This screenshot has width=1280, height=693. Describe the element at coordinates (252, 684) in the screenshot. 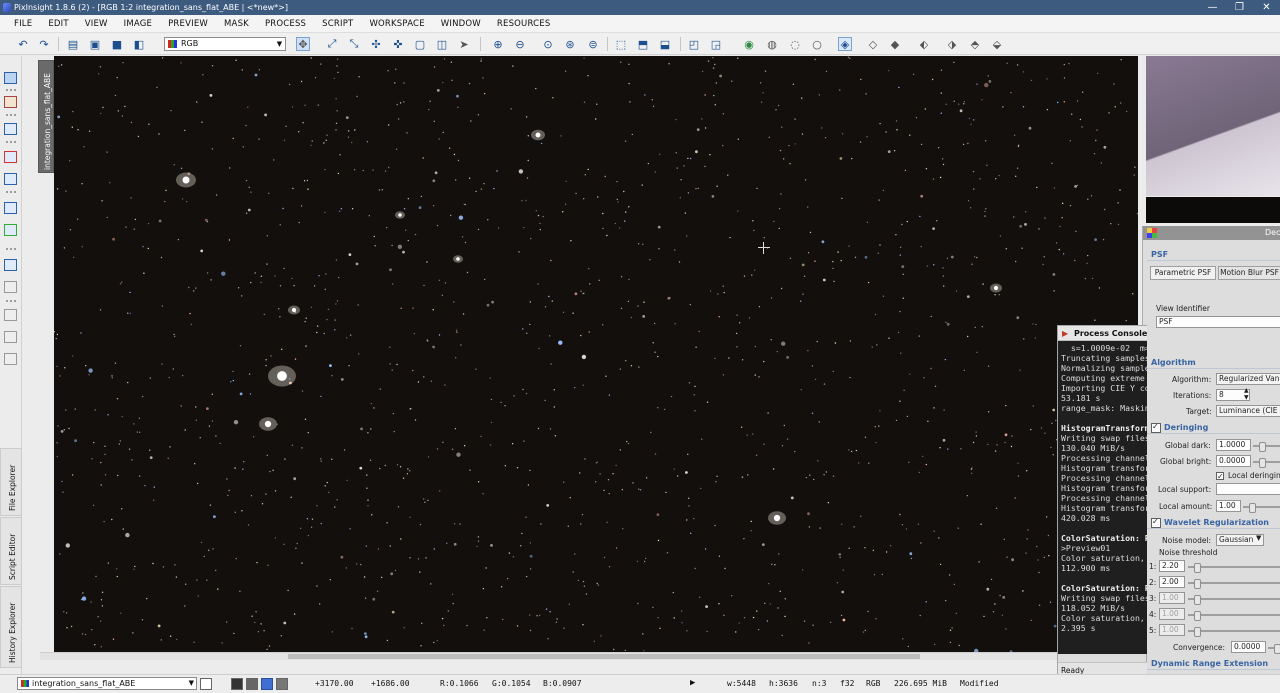

I see `bg-gray-button` at that location.